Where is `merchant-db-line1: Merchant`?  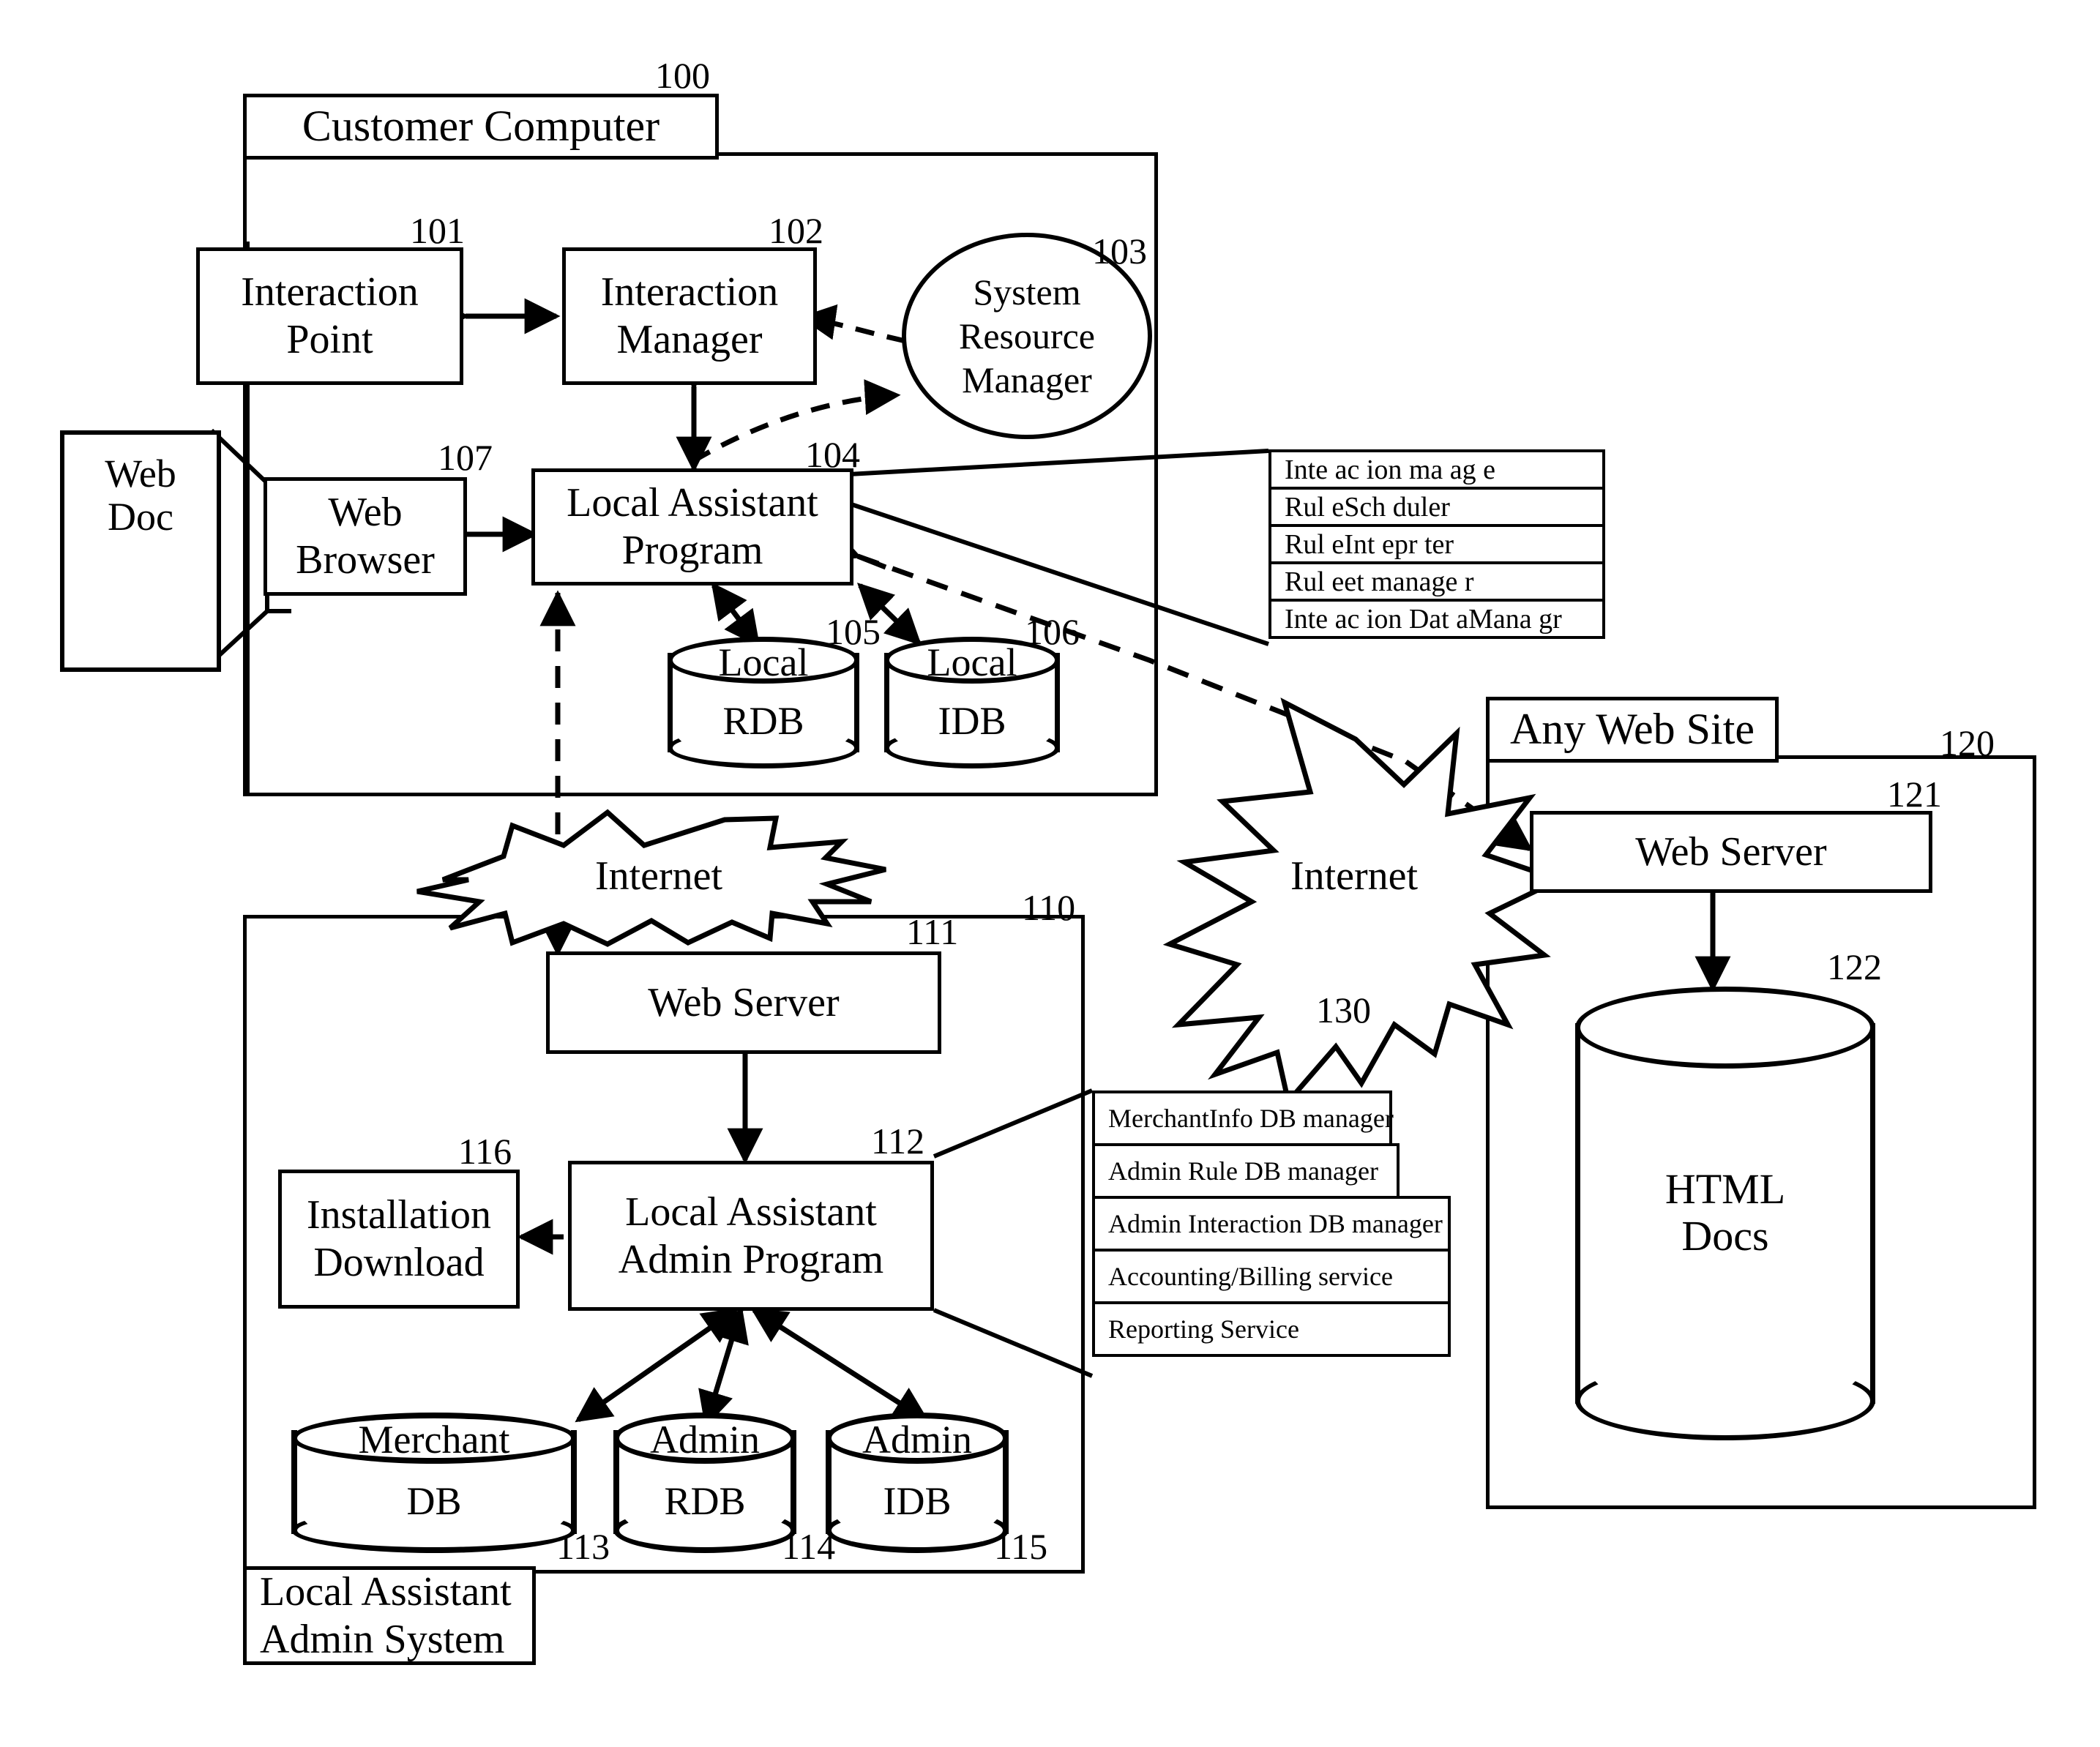 merchant-db-line1: Merchant is located at coordinates (434, 1440).